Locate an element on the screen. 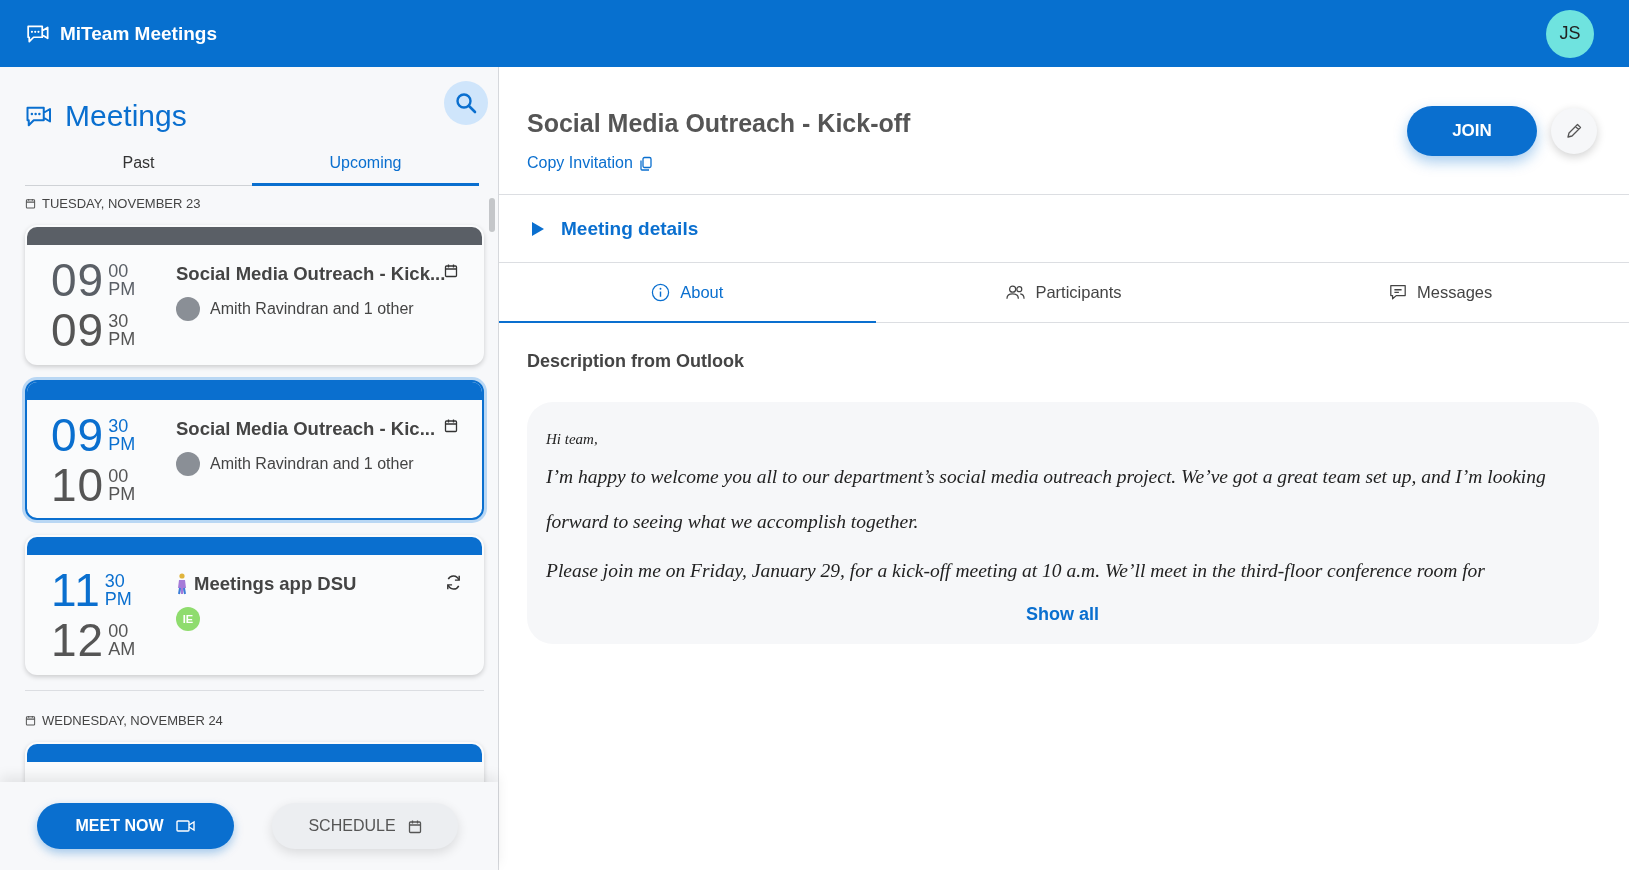 Image resolution: width=1629 pixels, height=870 pixels. app-title: MiTeam Meetings is located at coordinates (138, 33).